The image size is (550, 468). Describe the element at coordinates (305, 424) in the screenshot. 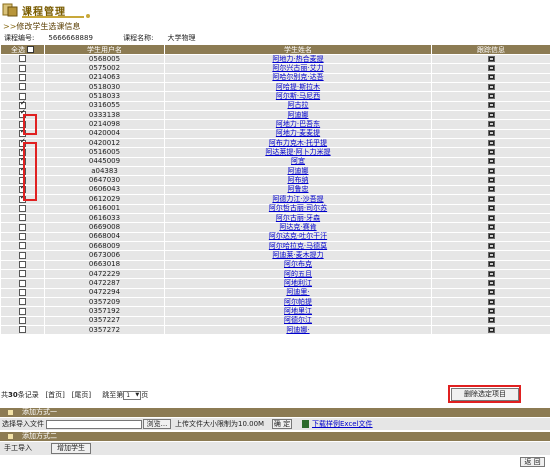

I see `excel-download-icon` at that location.